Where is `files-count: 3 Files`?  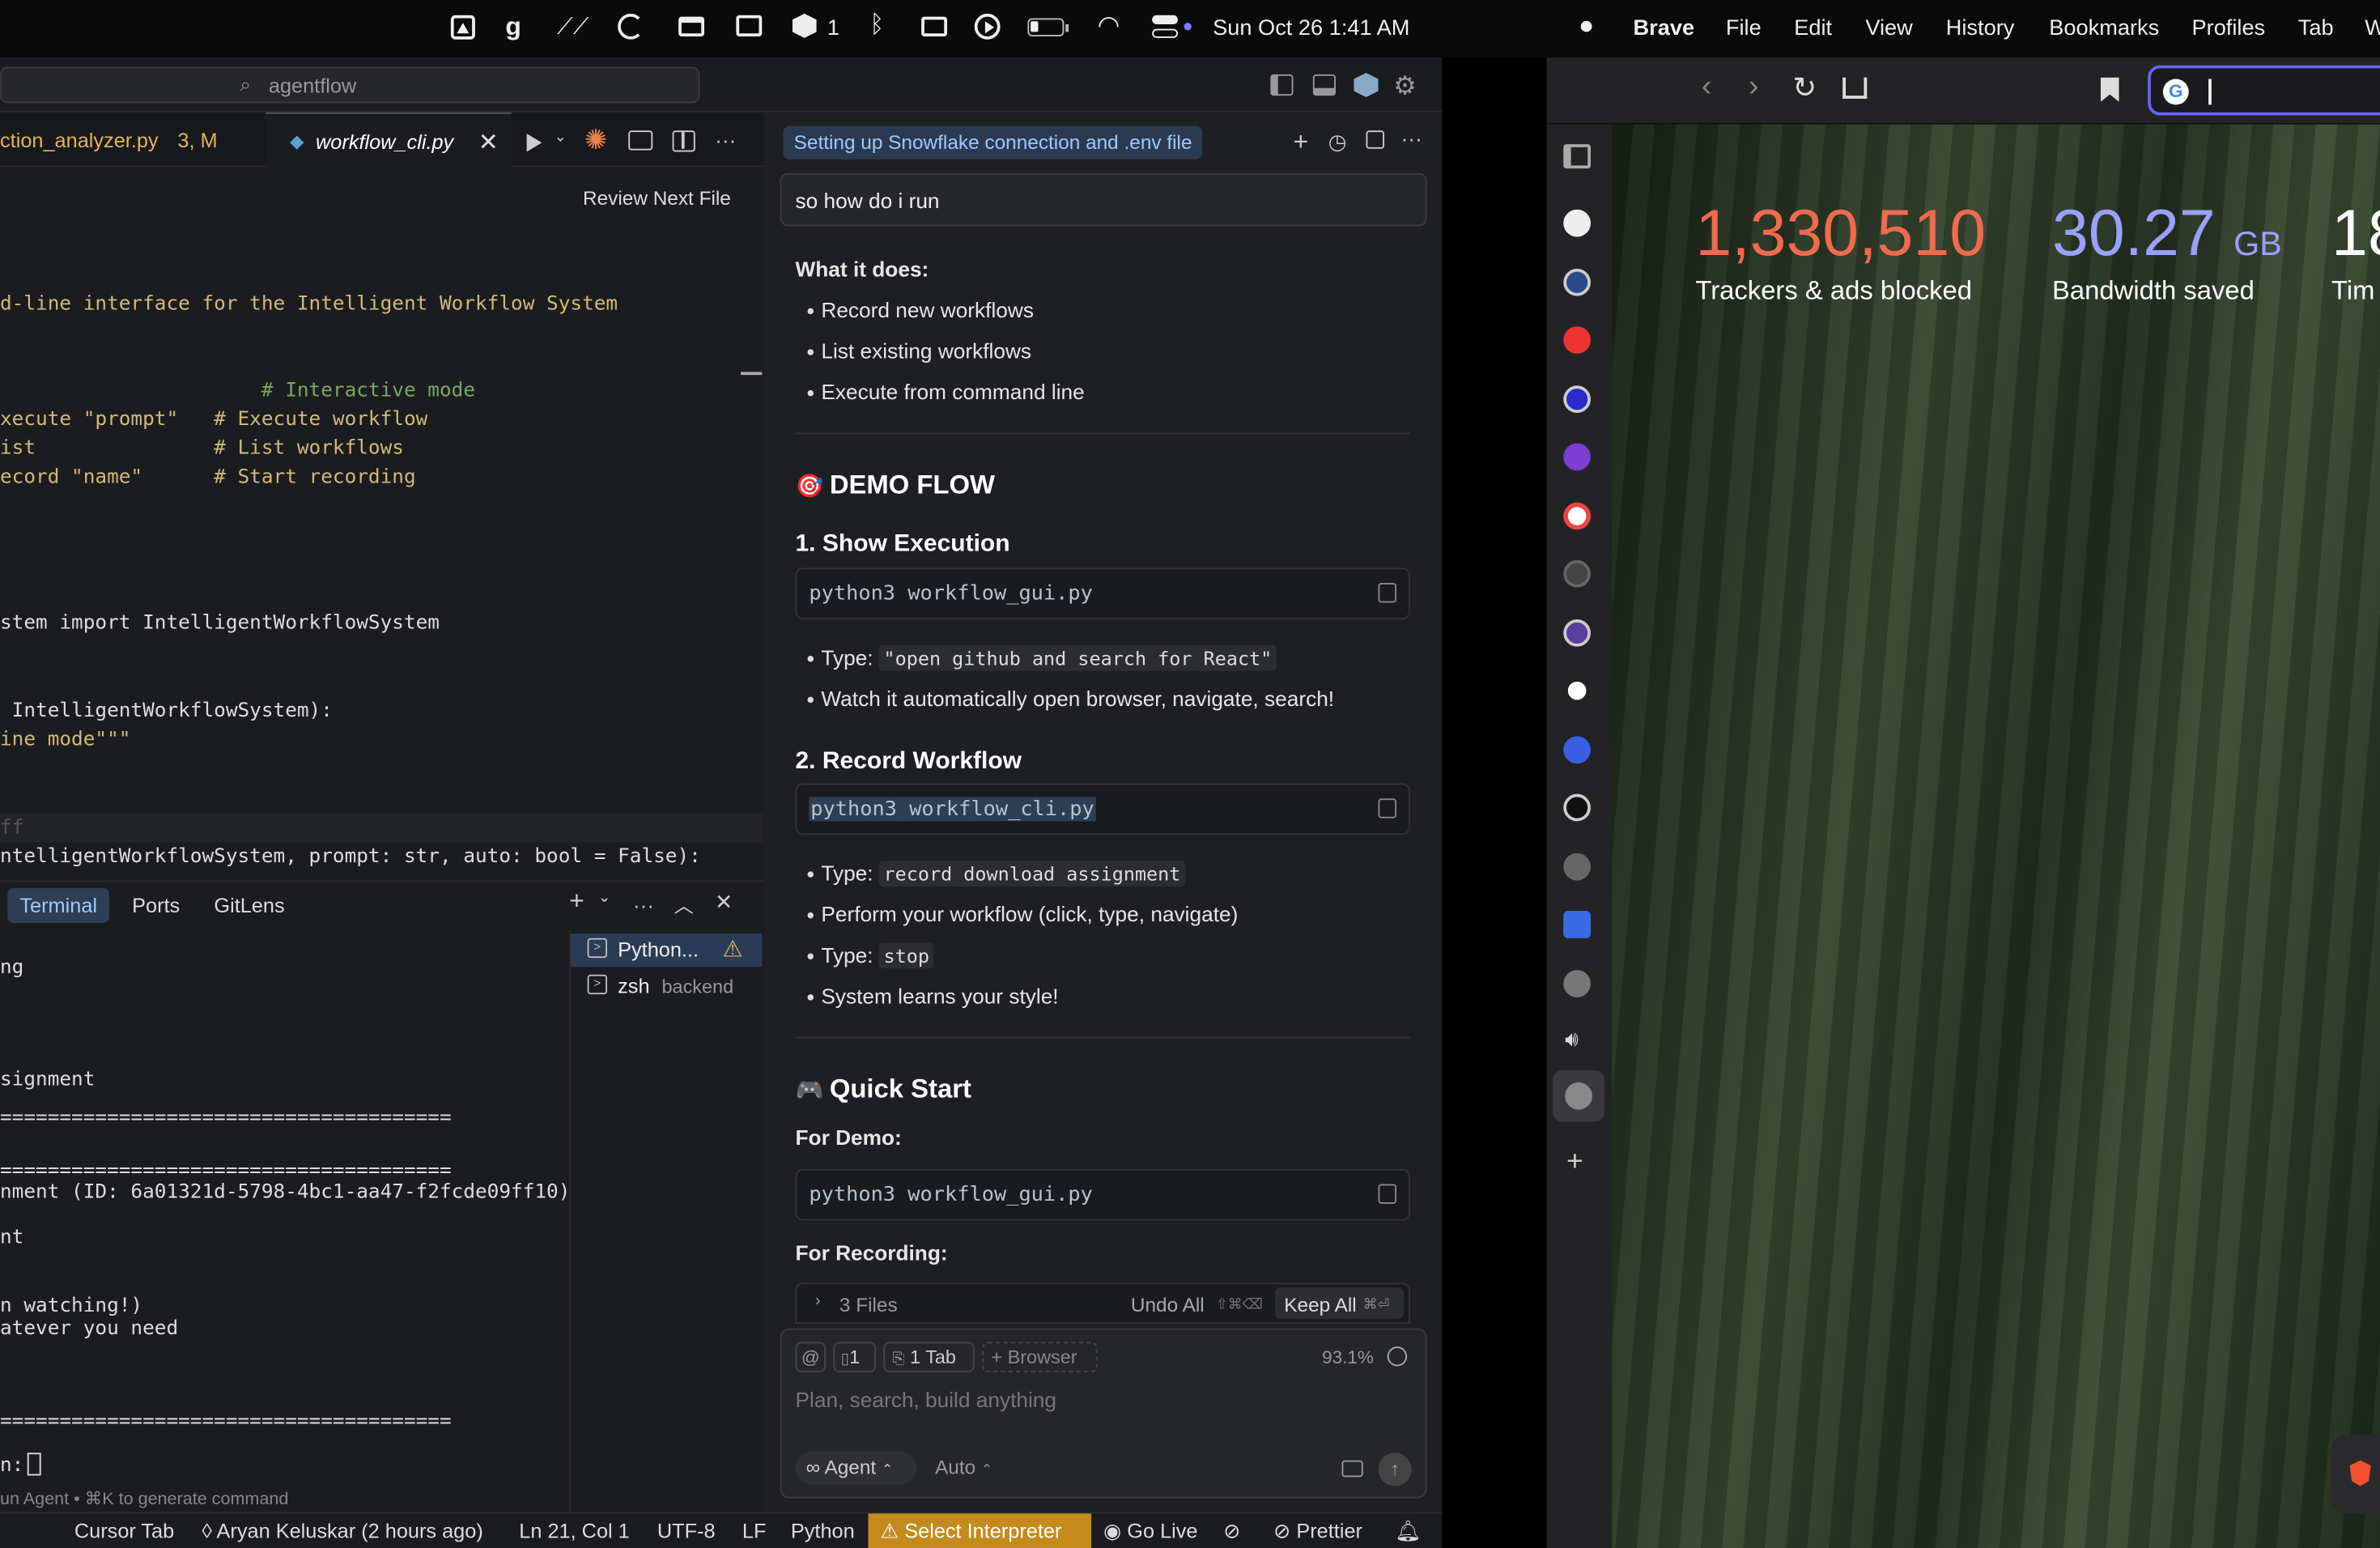 files-count: 3 Files is located at coordinates (869, 1305).